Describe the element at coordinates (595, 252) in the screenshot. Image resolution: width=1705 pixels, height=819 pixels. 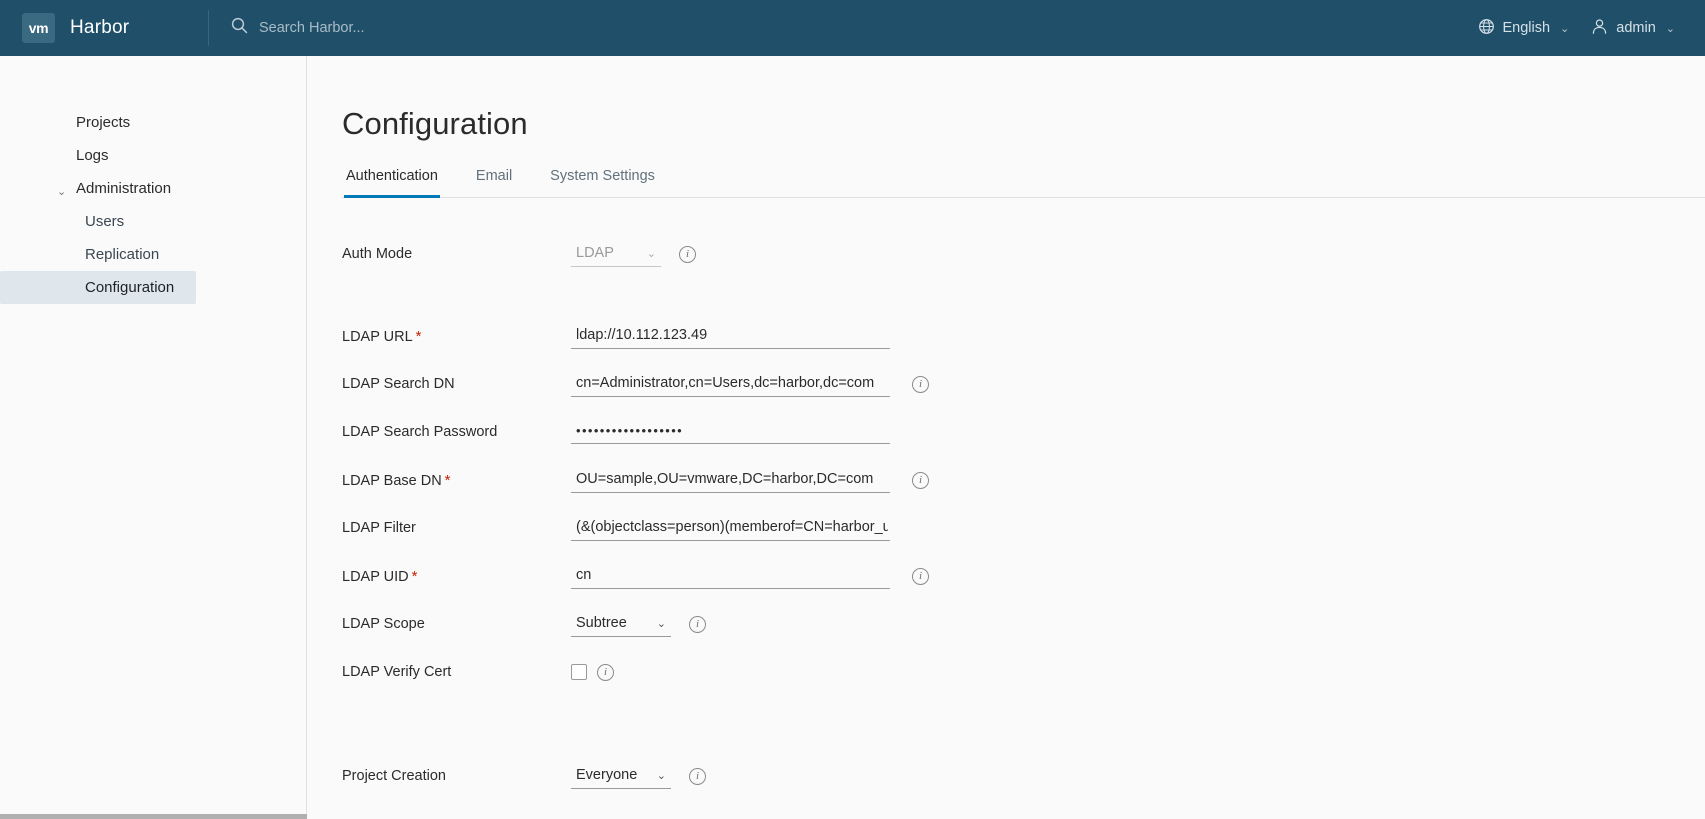
I see `auth-mode-value: LDAP` at that location.